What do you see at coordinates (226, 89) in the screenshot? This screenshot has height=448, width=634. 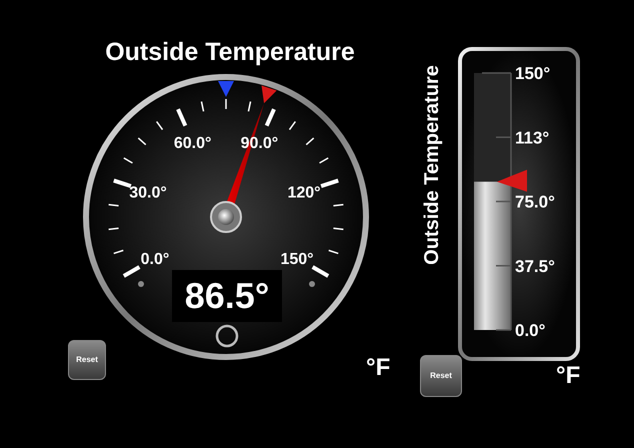 I see `min-marker-icon` at bounding box center [226, 89].